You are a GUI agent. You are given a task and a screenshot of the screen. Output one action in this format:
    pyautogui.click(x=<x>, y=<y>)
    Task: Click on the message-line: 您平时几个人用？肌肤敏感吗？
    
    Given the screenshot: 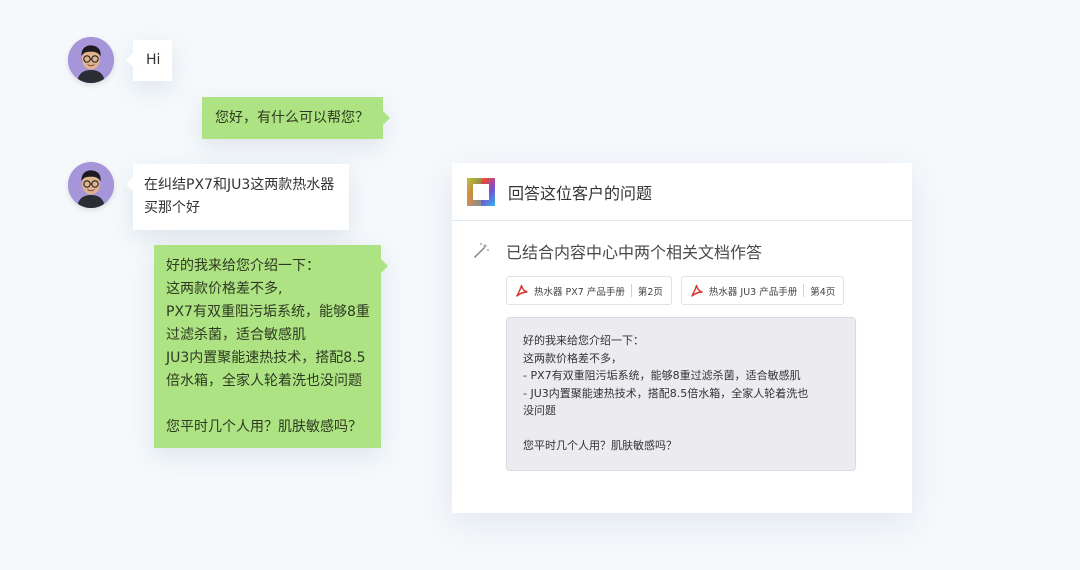 What is the action you would take?
    pyautogui.click(x=264, y=427)
    